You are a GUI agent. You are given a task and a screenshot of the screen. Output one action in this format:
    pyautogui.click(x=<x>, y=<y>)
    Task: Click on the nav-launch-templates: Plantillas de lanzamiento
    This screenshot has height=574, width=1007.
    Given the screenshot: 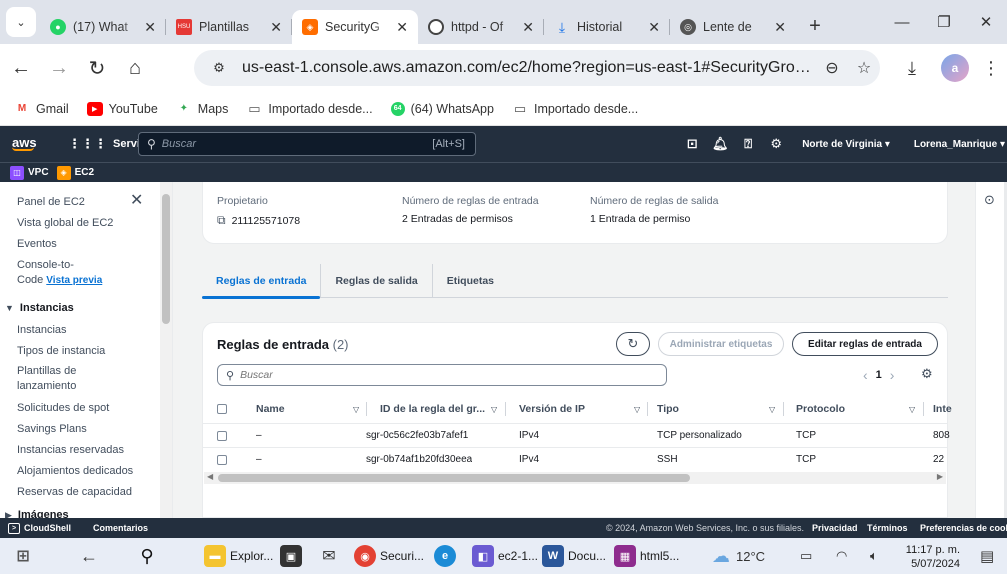 What is the action you would take?
    pyautogui.click(x=57, y=379)
    